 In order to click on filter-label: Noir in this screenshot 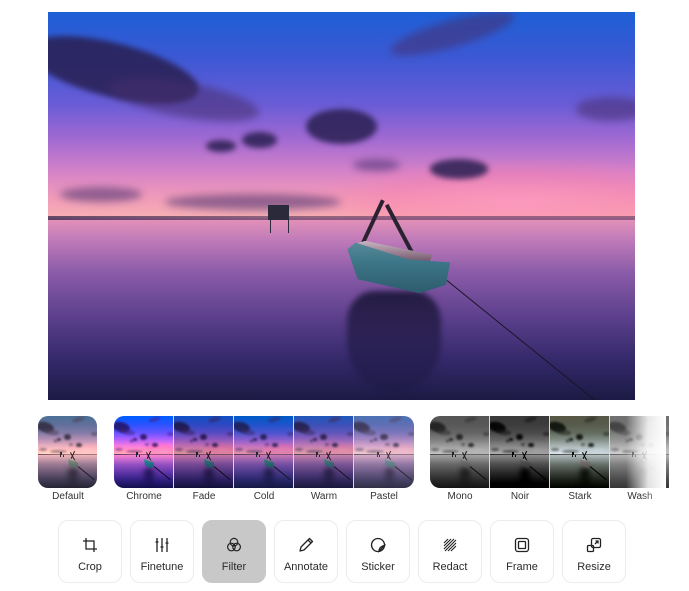, I will do `click(520, 496)`.